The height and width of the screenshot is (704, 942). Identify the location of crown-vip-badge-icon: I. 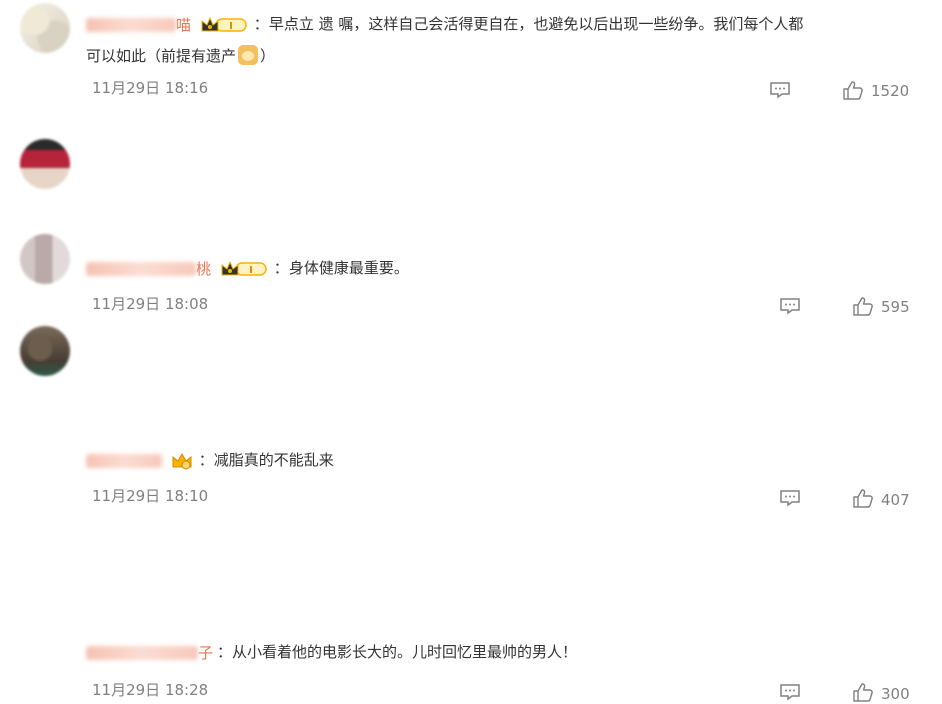
(224, 25).